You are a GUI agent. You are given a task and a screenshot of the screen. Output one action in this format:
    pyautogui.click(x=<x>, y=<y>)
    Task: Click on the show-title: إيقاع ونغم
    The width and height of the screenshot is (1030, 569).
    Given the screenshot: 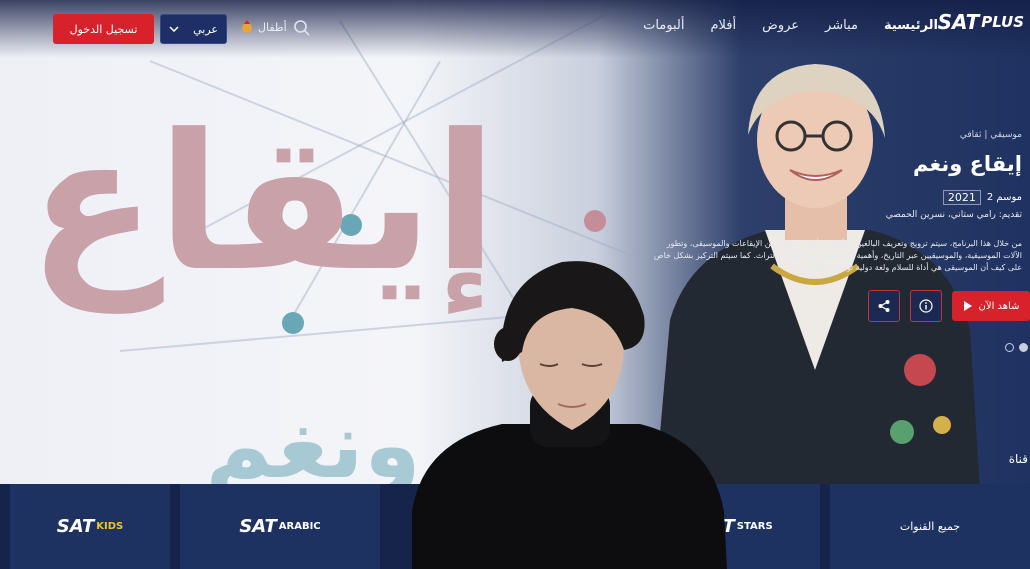 What is the action you would take?
    pyautogui.click(x=967, y=164)
    